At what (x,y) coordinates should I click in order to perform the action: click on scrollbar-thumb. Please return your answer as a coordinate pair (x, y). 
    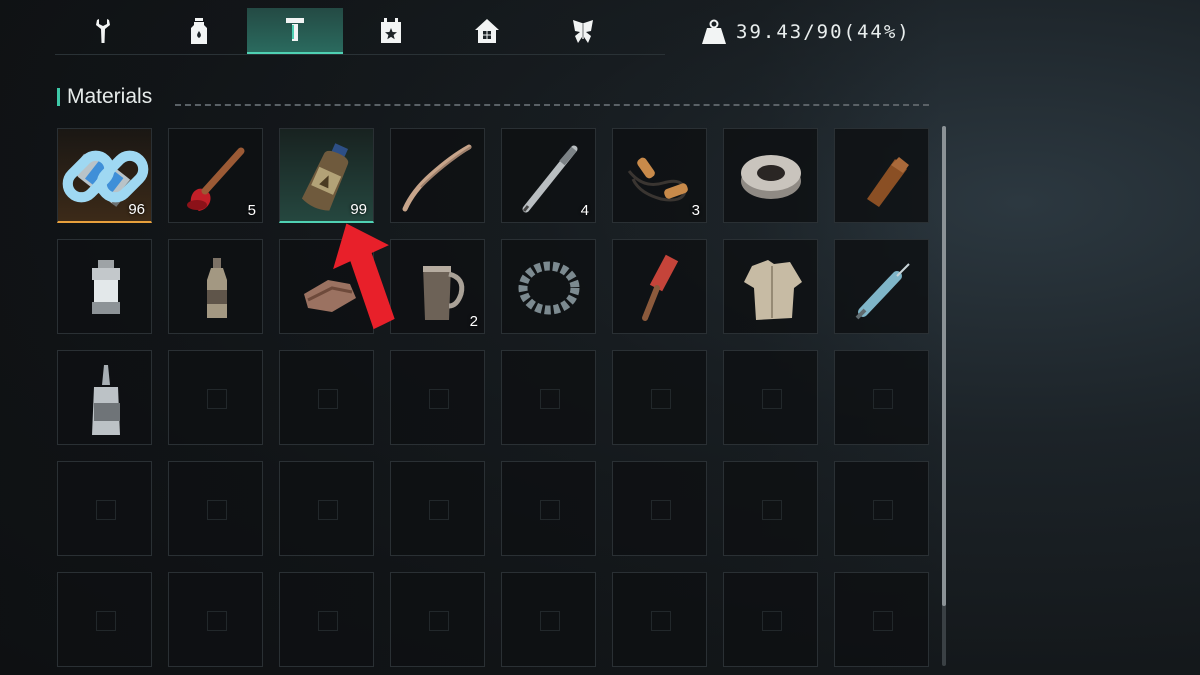
    Looking at the image, I should click on (944, 366).